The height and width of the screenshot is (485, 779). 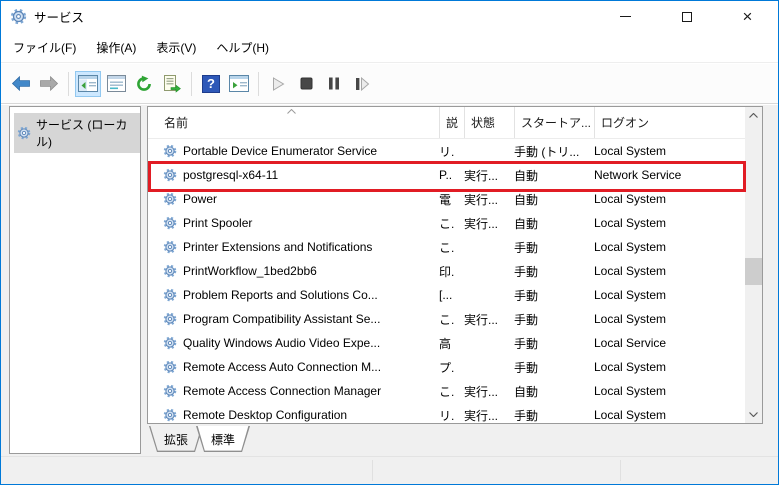 What do you see at coordinates (334, 84) in the screenshot?
I see `pause-service-button` at bounding box center [334, 84].